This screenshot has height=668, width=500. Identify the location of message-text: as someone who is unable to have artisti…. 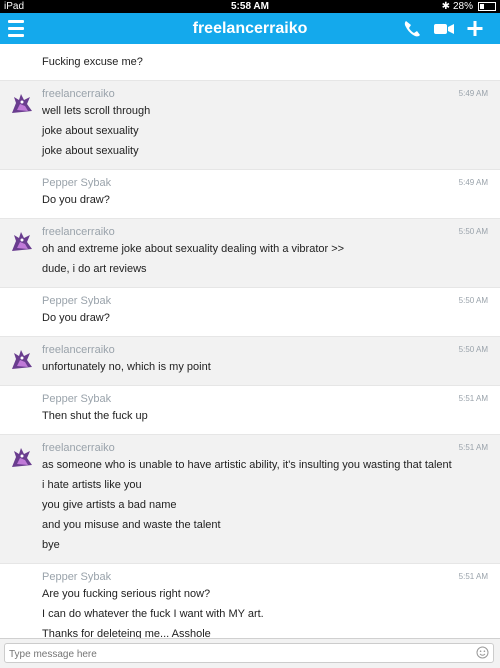
(247, 465).